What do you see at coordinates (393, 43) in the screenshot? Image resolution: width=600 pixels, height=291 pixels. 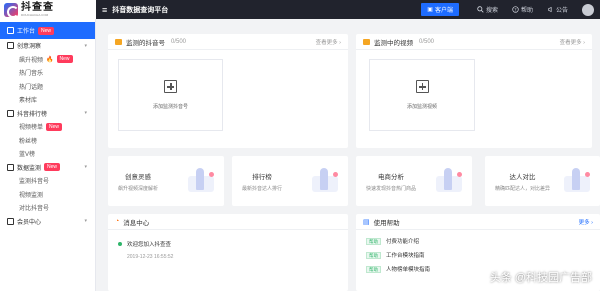 I see `card-title: 监测中的视频` at bounding box center [393, 43].